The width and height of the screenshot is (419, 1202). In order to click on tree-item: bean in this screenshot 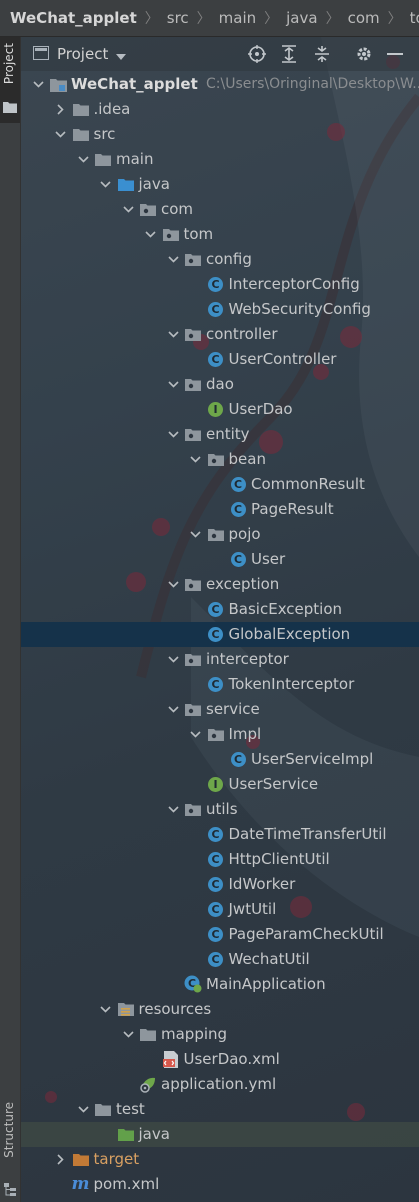, I will do `click(220, 459)`.